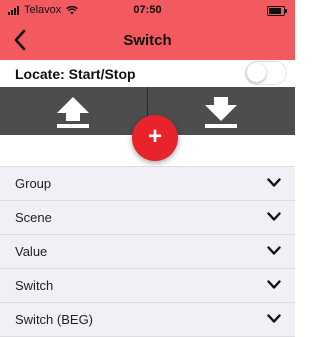 This screenshot has height=337, width=320. I want to click on list-item-value: Value, so click(147, 252).